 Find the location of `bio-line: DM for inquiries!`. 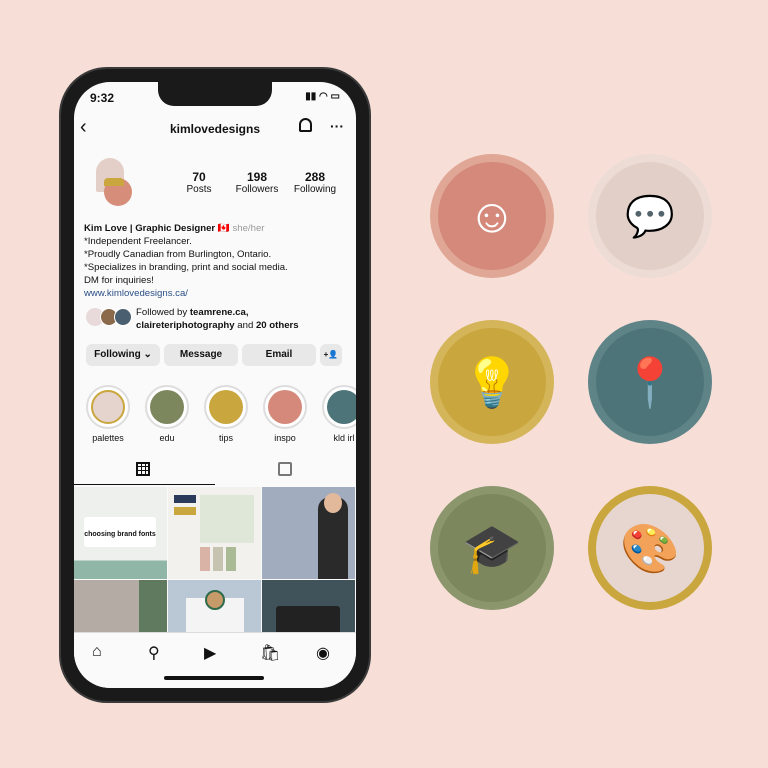

bio-line: DM for inquiries! is located at coordinates (119, 280).